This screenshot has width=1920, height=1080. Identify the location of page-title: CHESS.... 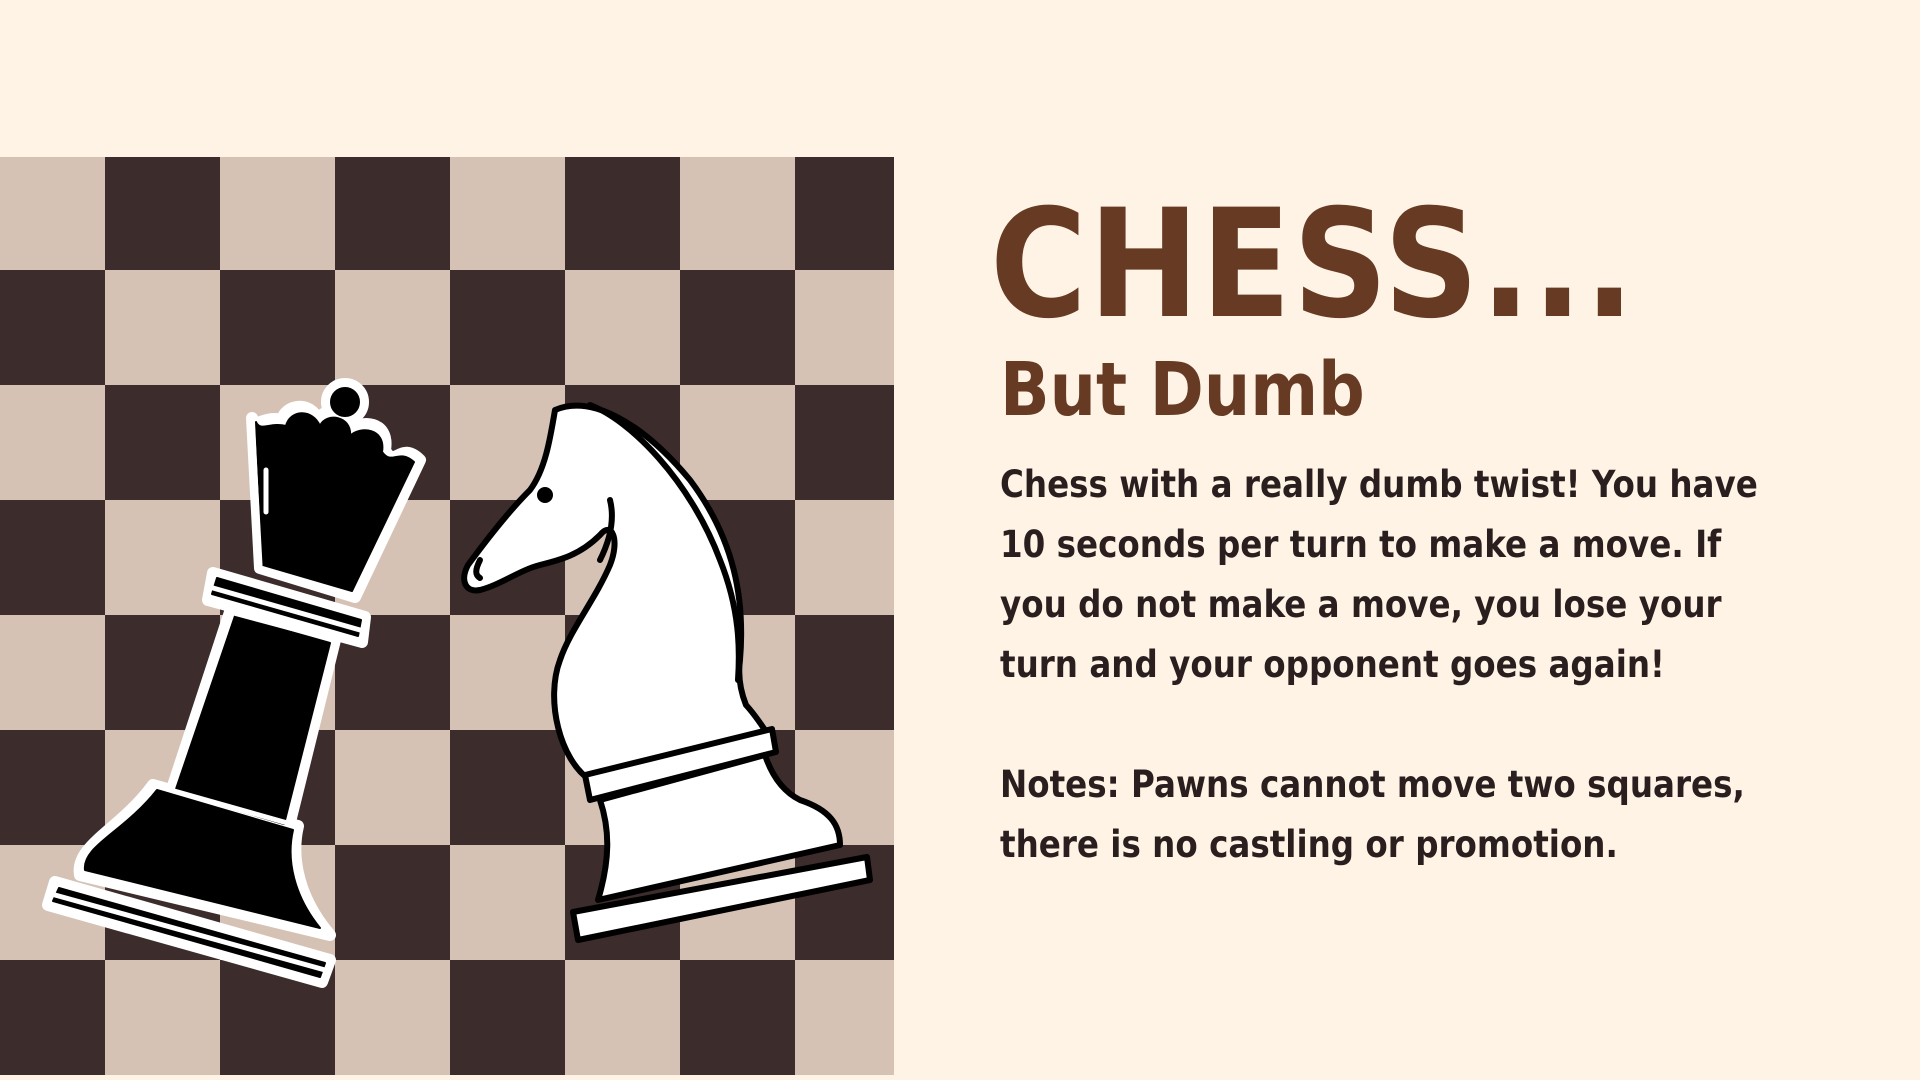
(1313, 265).